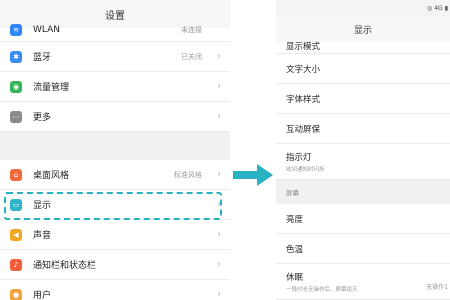 The width and height of the screenshot is (450, 300). Describe the element at coordinates (191, 56) in the screenshot. I see `settings-item-value: 已关闭` at that location.